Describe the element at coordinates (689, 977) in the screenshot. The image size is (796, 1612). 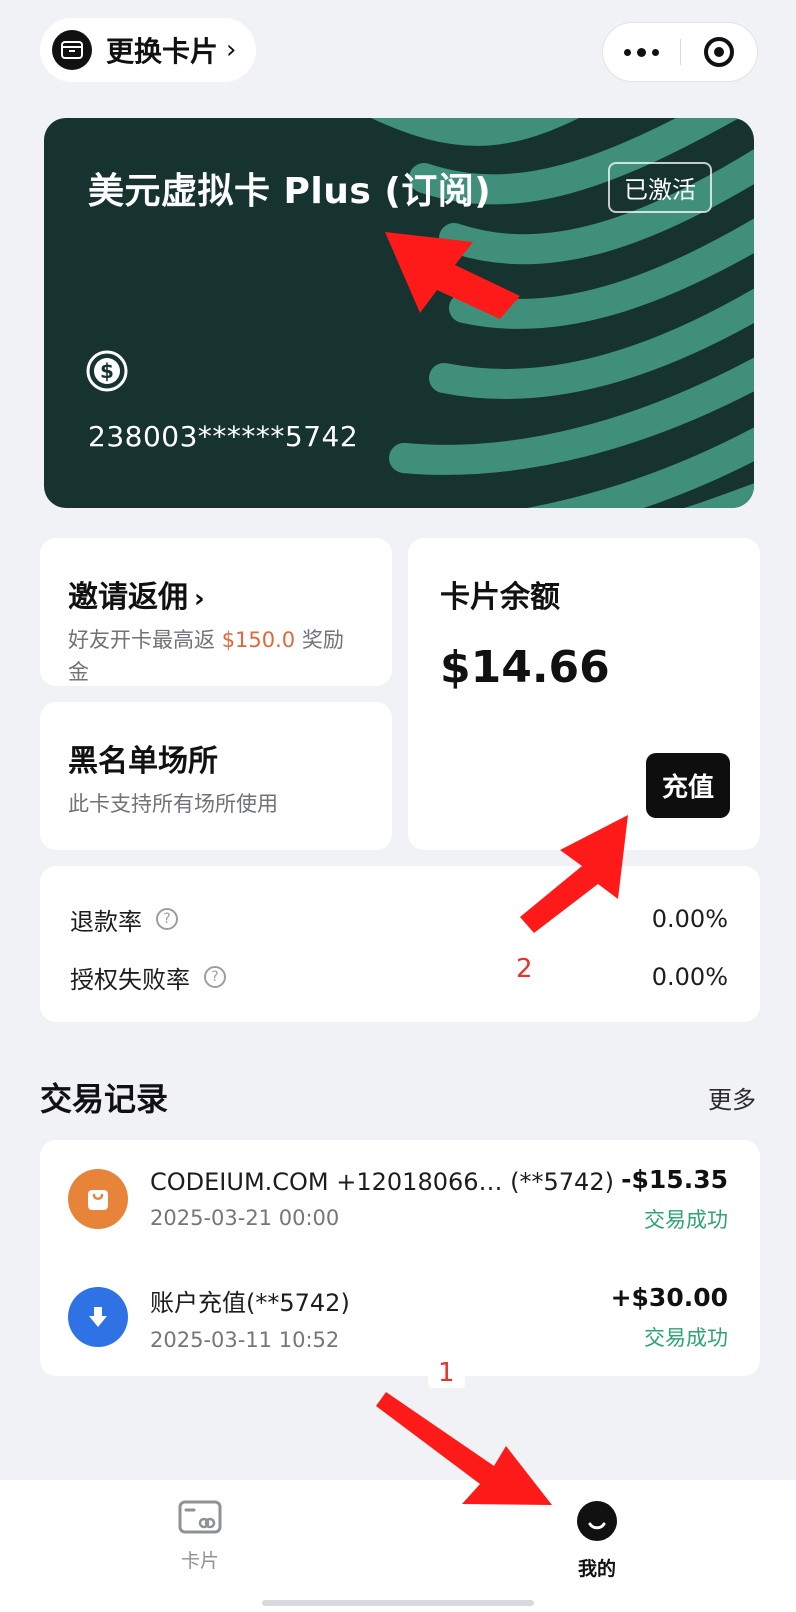
I see `auth-fail-rate-value: 0.00%` at that location.